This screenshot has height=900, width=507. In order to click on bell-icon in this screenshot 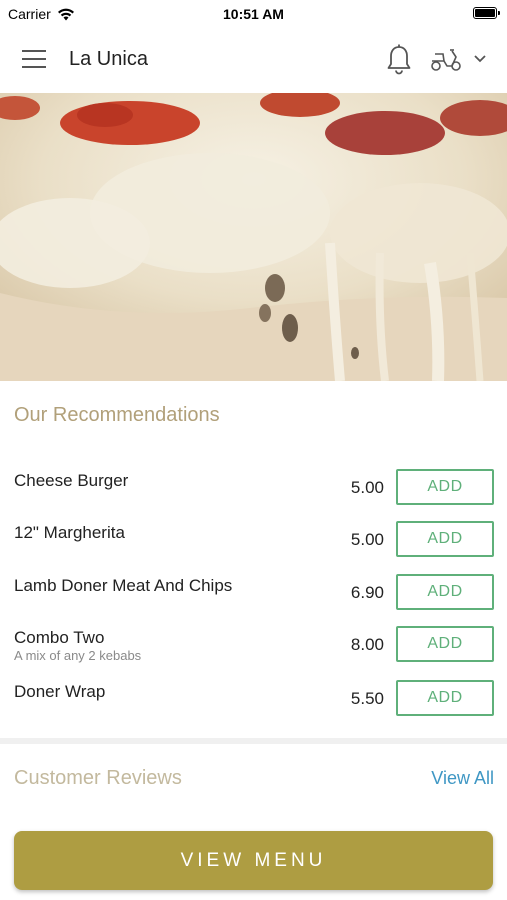, I will do `click(399, 60)`.